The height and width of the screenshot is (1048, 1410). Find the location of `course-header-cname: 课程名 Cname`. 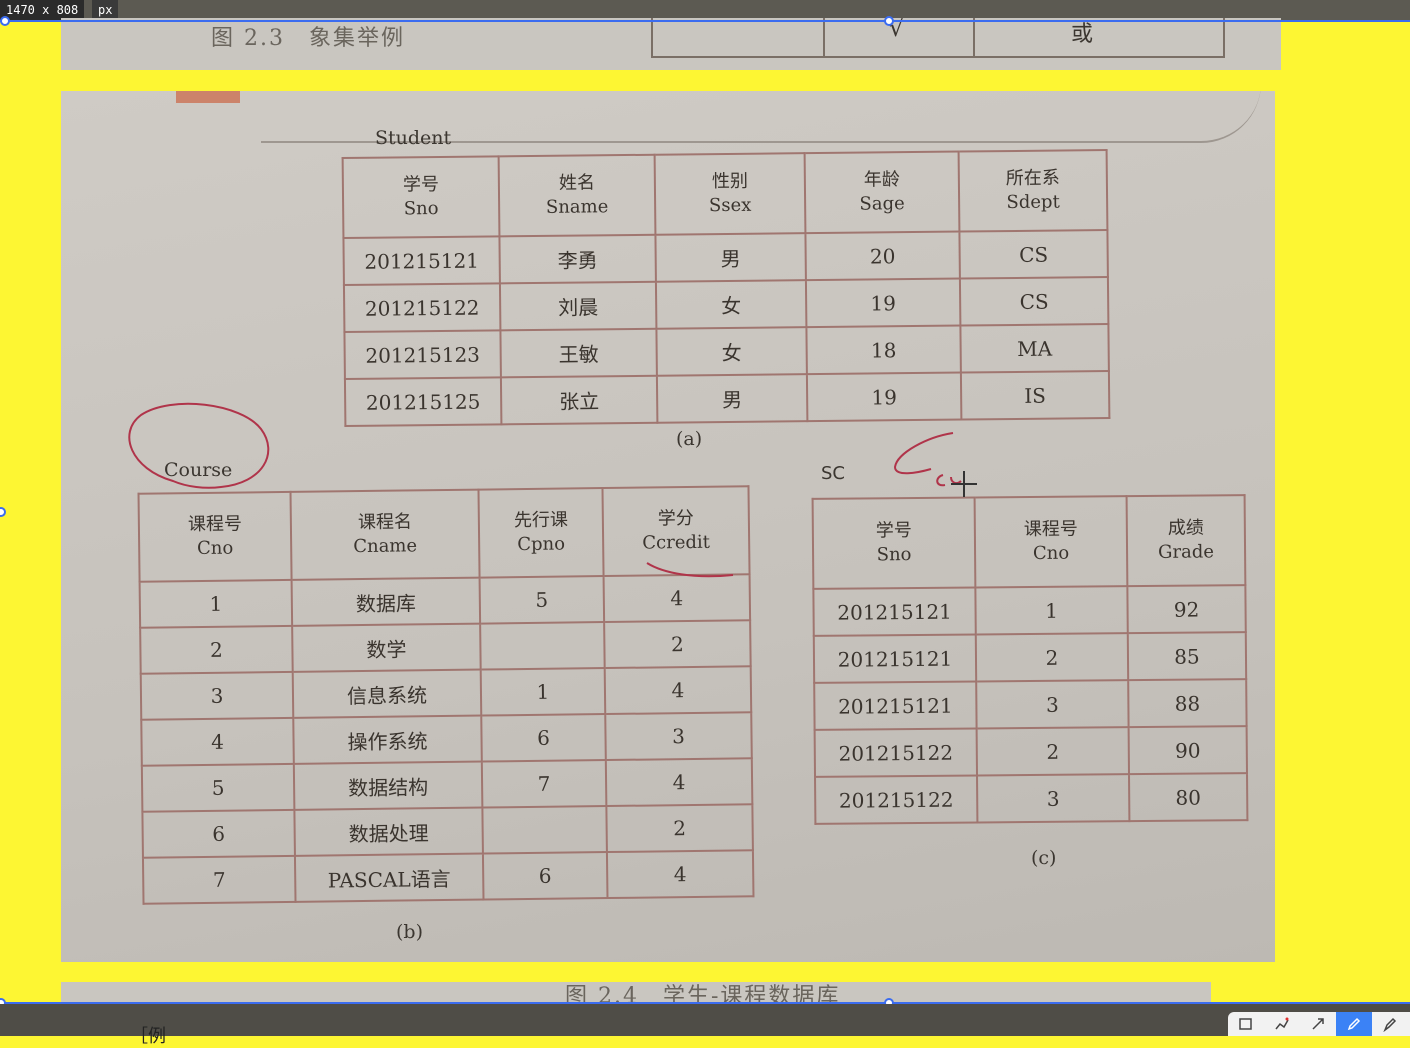

course-header-cname: 课程名 Cname is located at coordinates (385, 534).